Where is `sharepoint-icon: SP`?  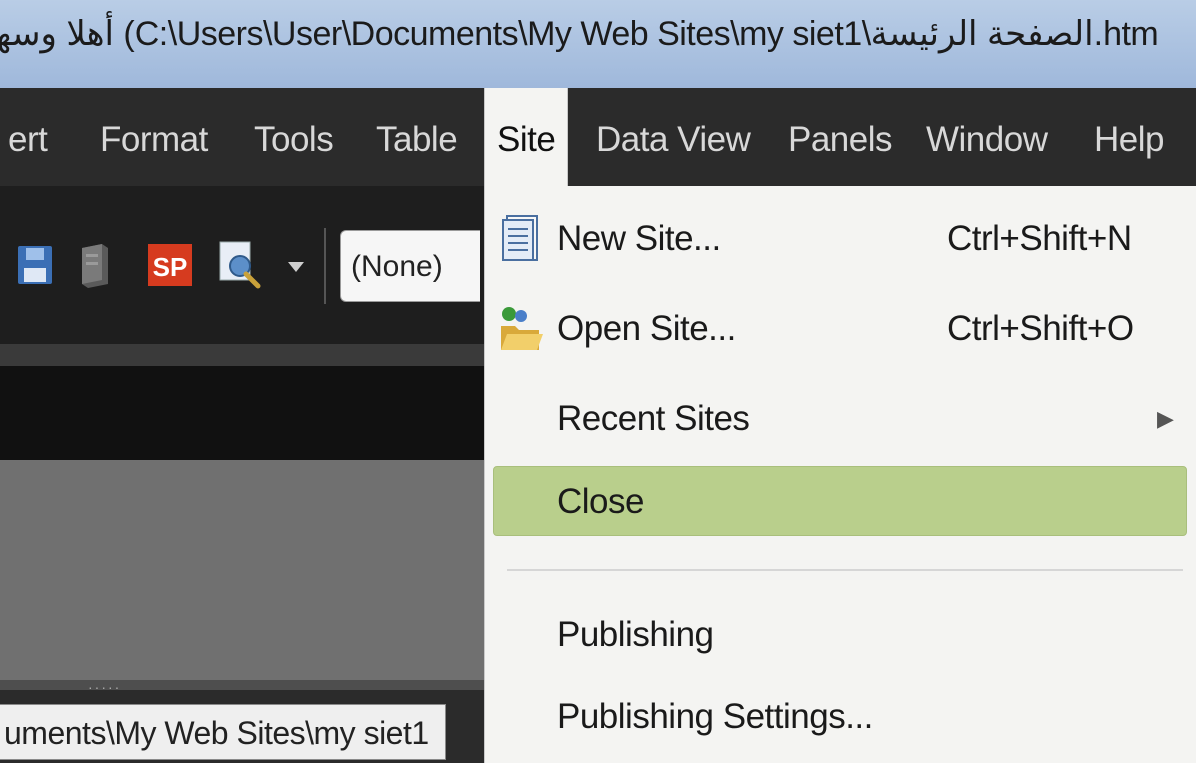 sharepoint-icon: SP is located at coordinates (170, 265).